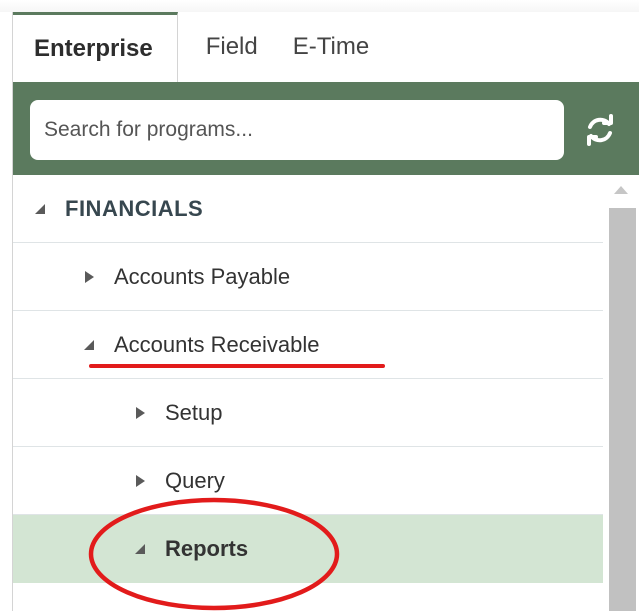 The width and height of the screenshot is (639, 611). Describe the element at coordinates (95, 47) in the screenshot. I see `tab-enterprise: Enterprise` at that location.